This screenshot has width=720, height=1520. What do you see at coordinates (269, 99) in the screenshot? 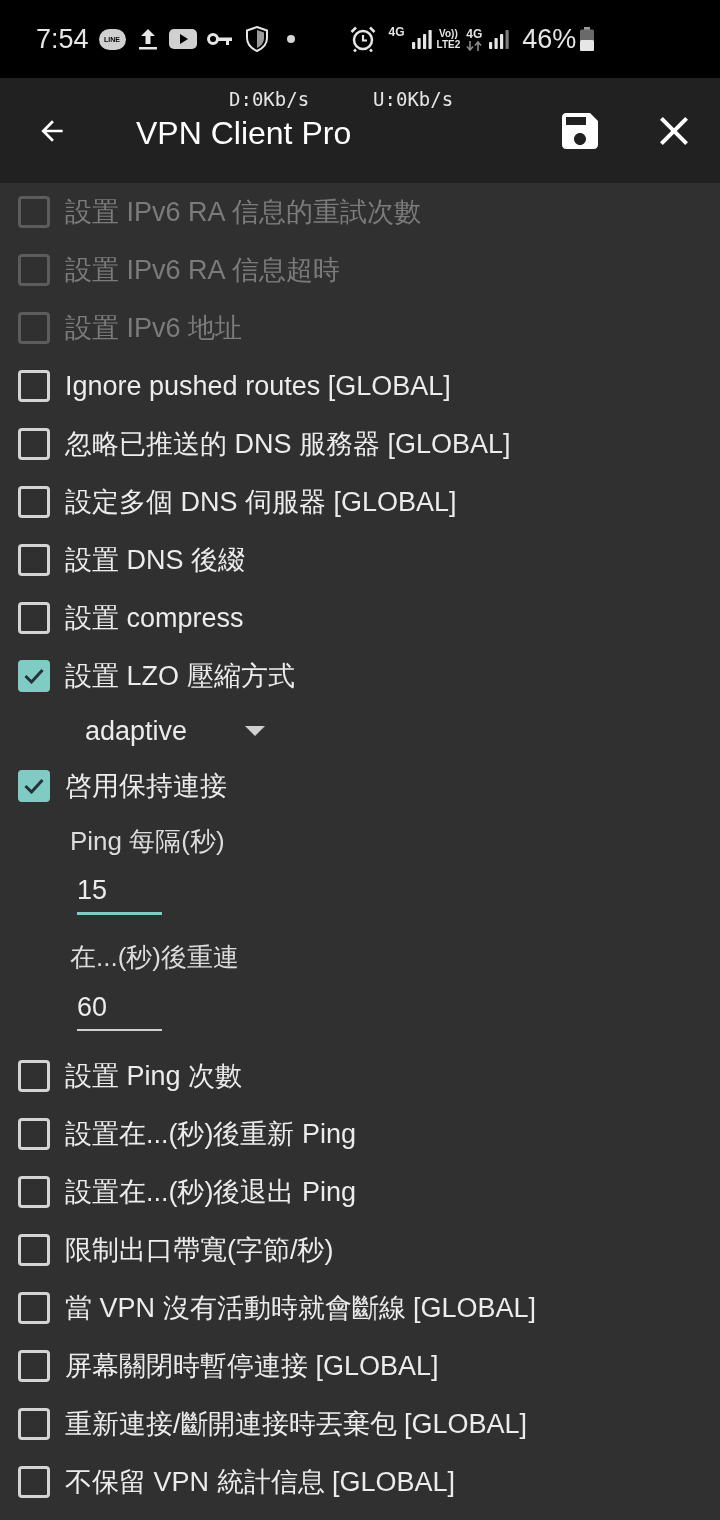
I see `download-speed: D:0Kb/s` at bounding box center [269, 99].